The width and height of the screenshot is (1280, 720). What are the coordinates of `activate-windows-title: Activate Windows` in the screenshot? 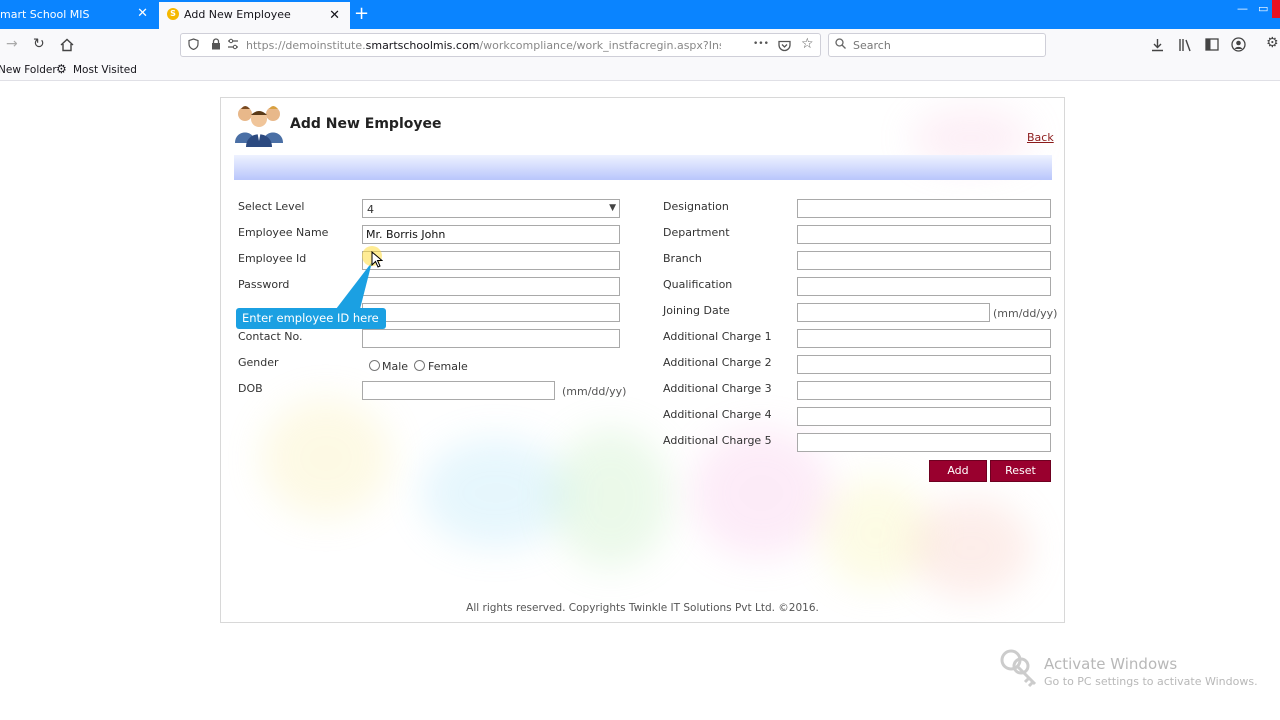 It's located at (1111, 664).